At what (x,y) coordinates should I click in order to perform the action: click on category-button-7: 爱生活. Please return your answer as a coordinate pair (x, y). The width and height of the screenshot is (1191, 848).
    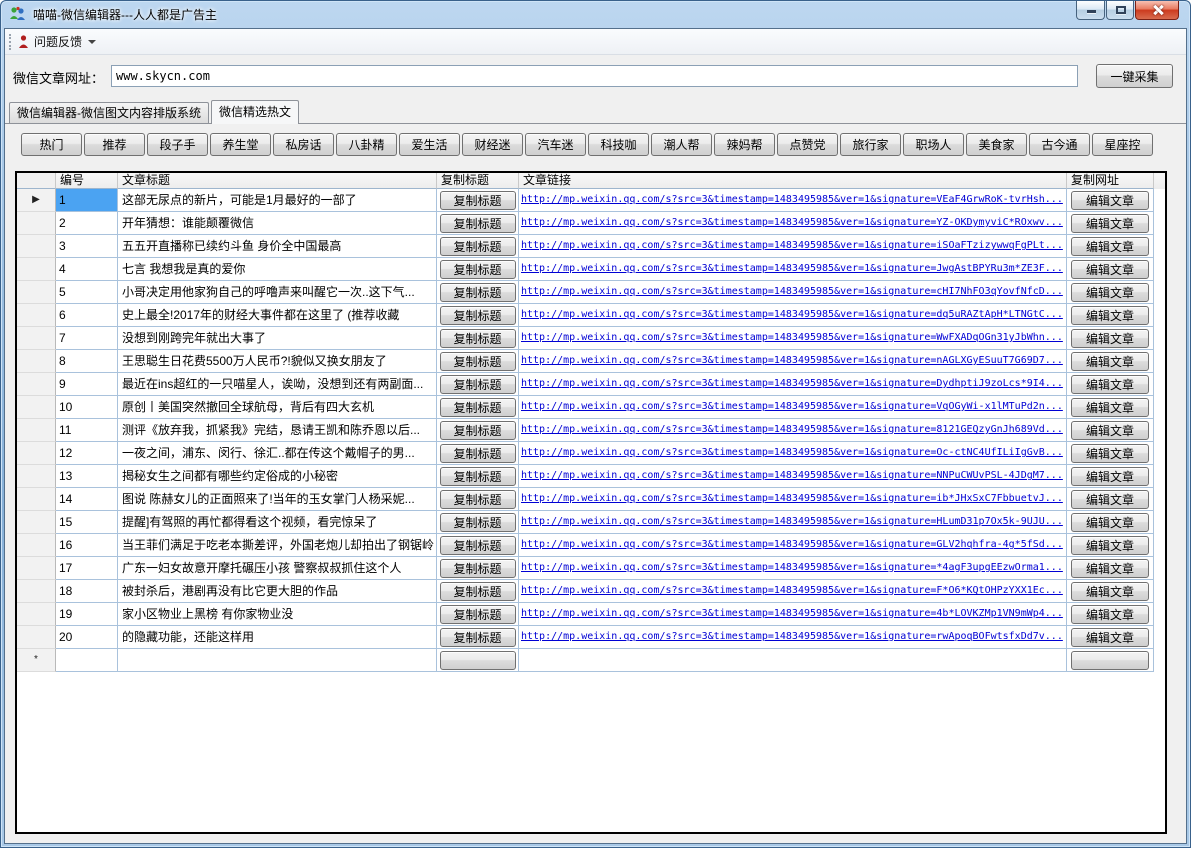
    Looking at the image, I should click on (429, 144).